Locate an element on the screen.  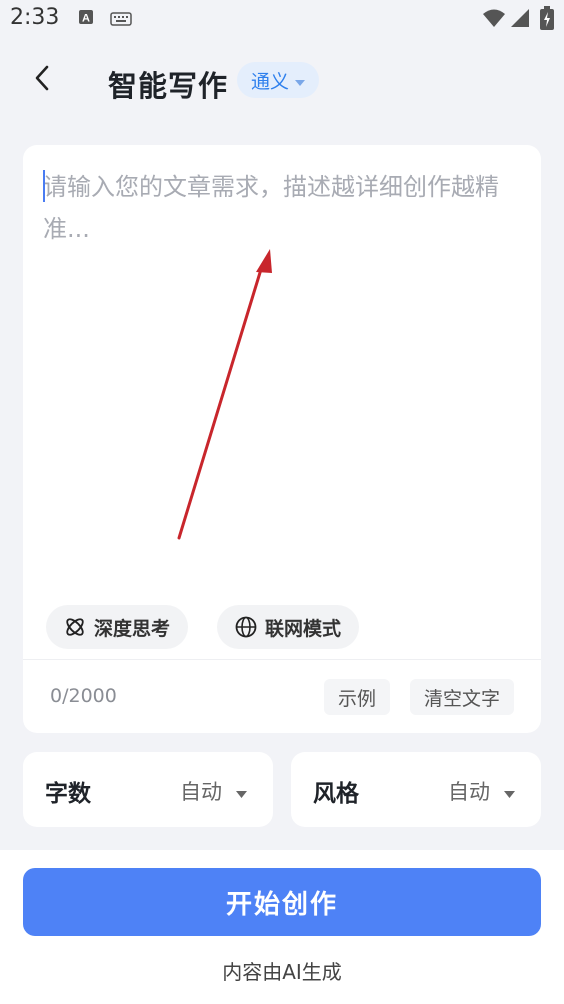
globe-icon is located at coordinates (246, 627).